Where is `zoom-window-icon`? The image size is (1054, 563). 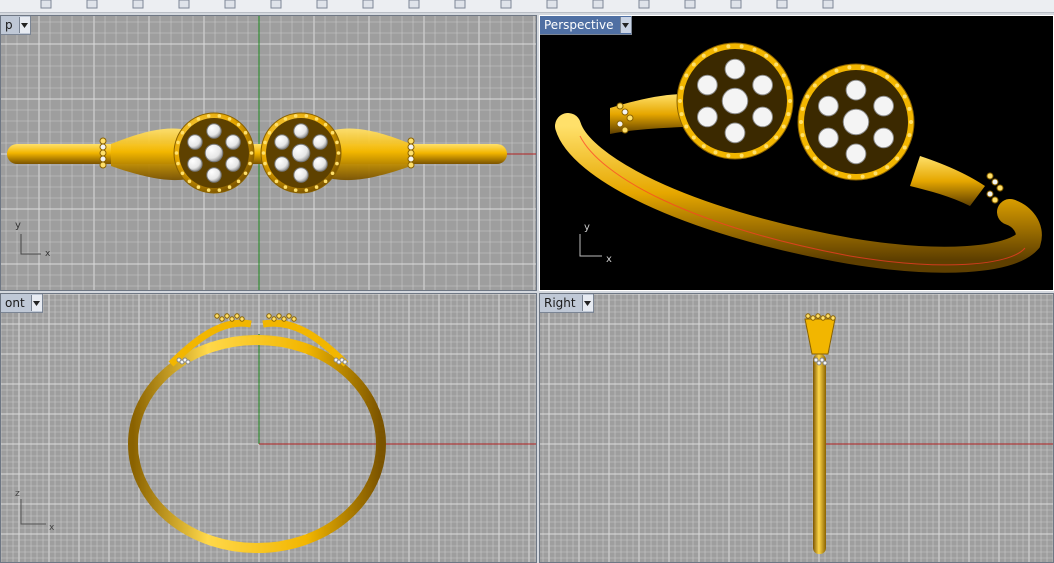
zoom-window-icon is located at coordinates (460, 5).